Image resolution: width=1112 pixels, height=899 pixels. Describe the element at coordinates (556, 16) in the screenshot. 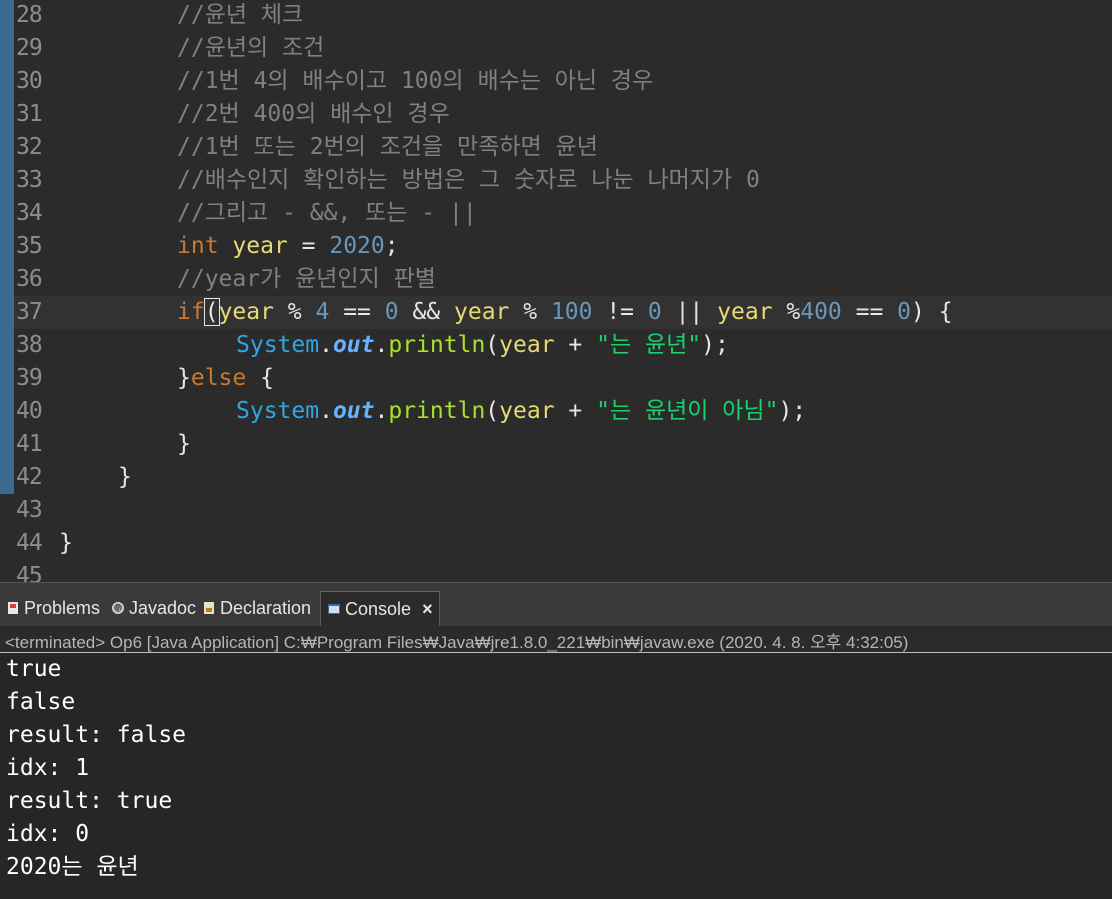

I see `code-line-28: 28 //윤년 체크` at that location.